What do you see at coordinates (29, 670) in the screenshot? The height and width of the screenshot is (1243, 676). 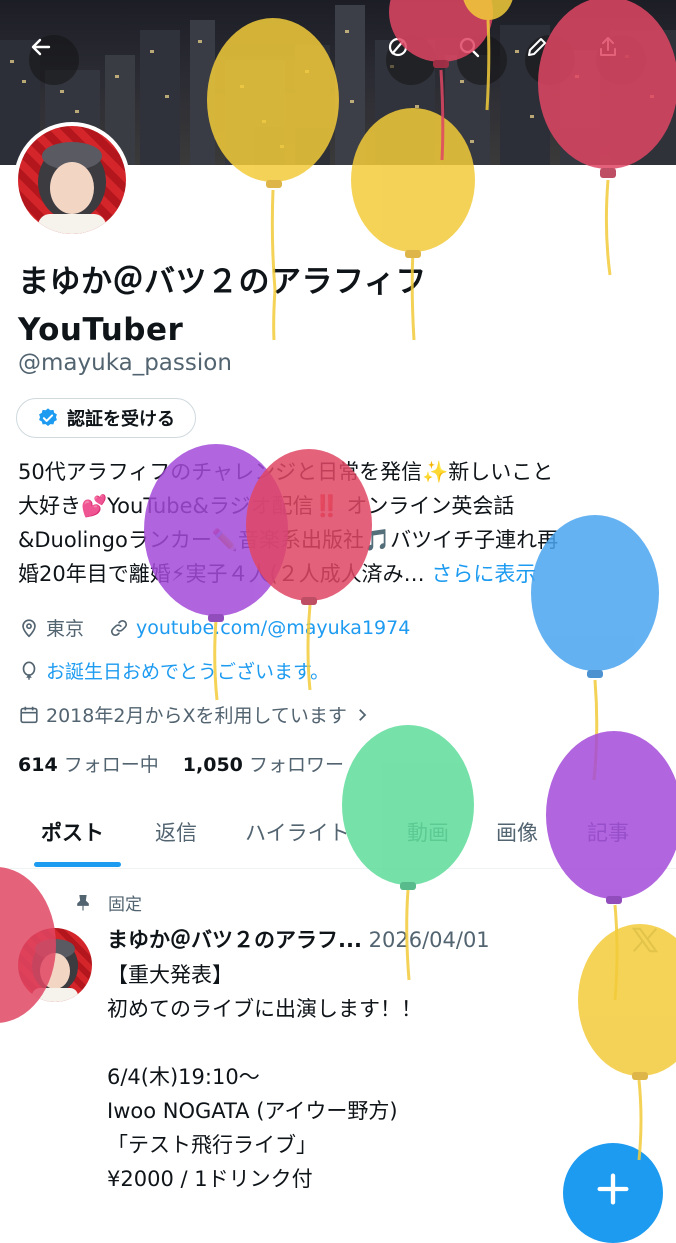 I see `balloon-icon` at bounding box center [29, 670].